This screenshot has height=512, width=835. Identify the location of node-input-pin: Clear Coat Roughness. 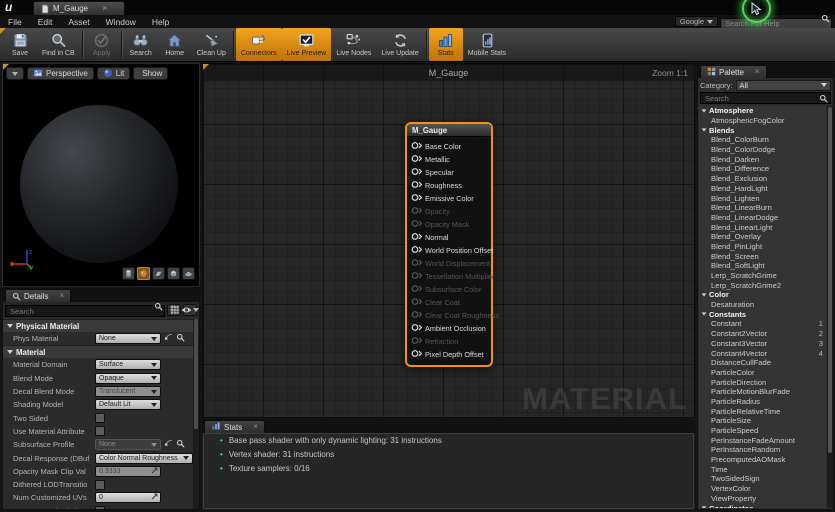
(453, 315).